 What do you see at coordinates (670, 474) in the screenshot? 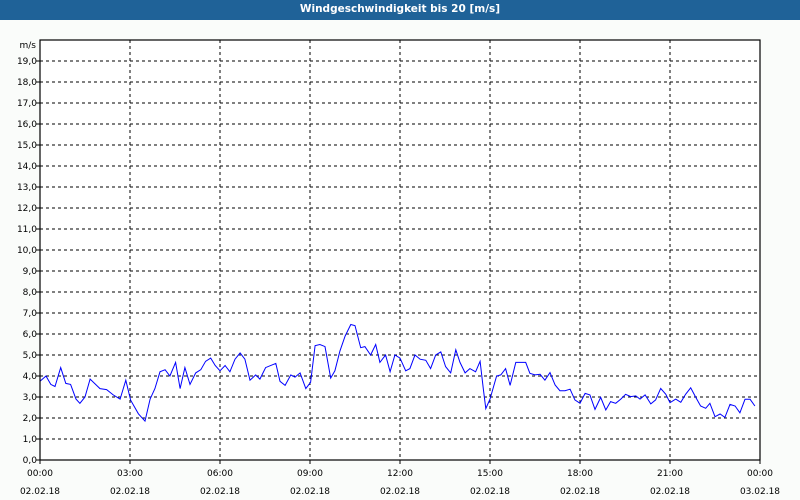
I see `x-tick-time: 21:00` at bounding box center [670, 474].